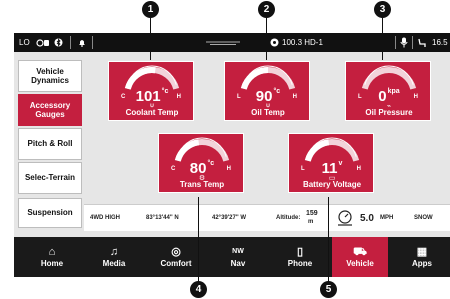 The width and height of the screenshot is (450, 299). Describe the element at coordinates (267, 91) in the screenshot. I see `gauge-oil-temp: L H 90°c ⍦ Oil Temp` at that location.